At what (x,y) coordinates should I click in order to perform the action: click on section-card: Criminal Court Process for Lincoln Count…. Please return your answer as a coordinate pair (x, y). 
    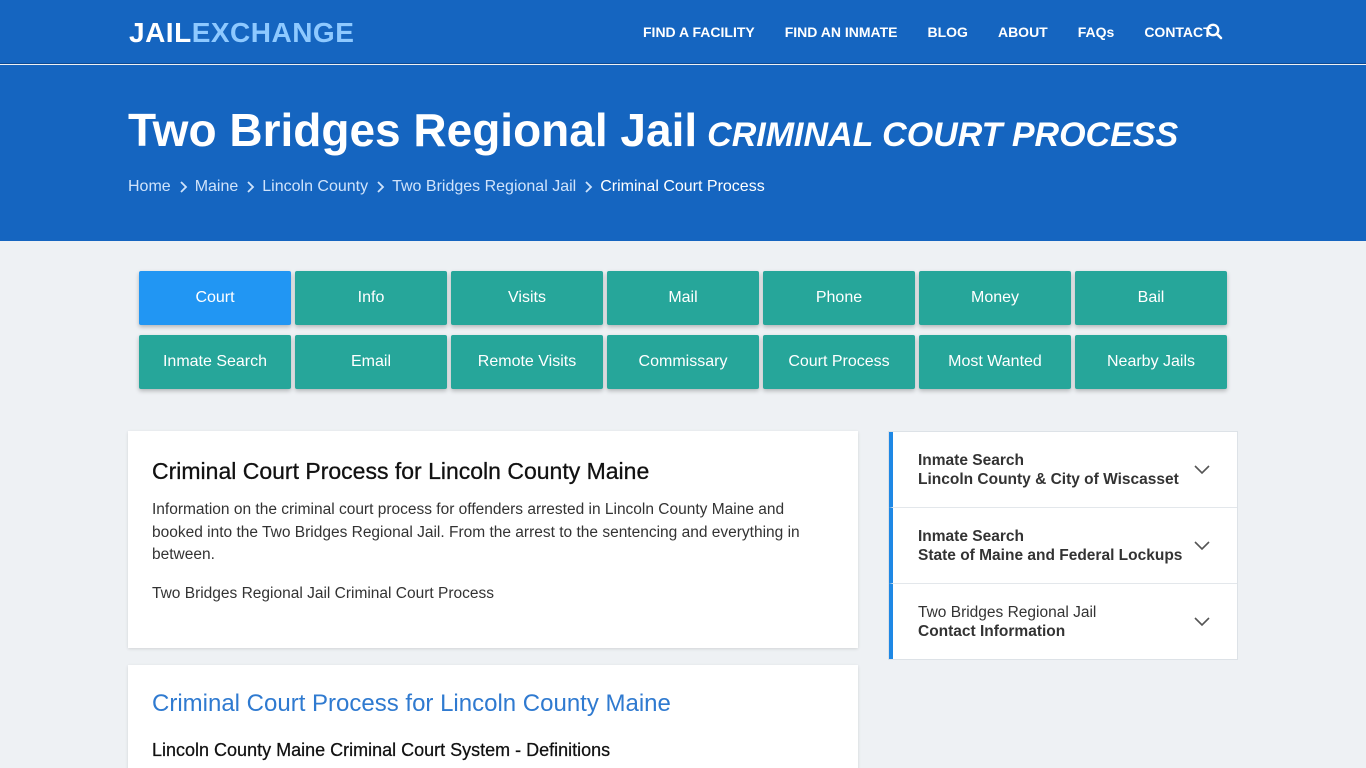
    Looking at the image, I should click on (493, 716).